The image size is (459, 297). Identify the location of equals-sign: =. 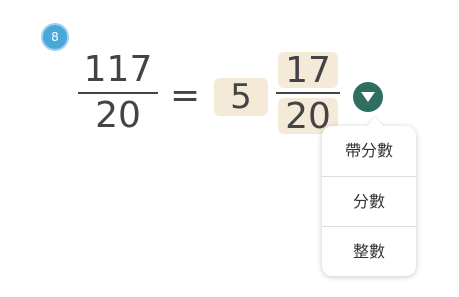
(185, 95).